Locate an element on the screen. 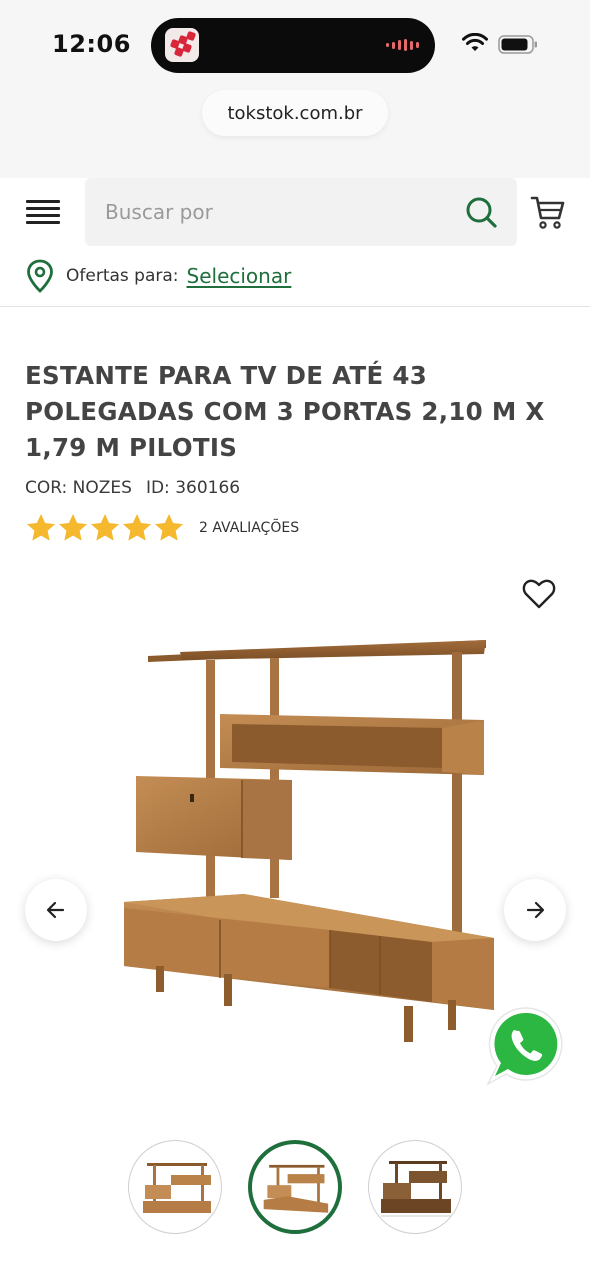 The height and width of the screenshot is (1280, 590). thumbnail-strip is located at coordinates (295, 1187).